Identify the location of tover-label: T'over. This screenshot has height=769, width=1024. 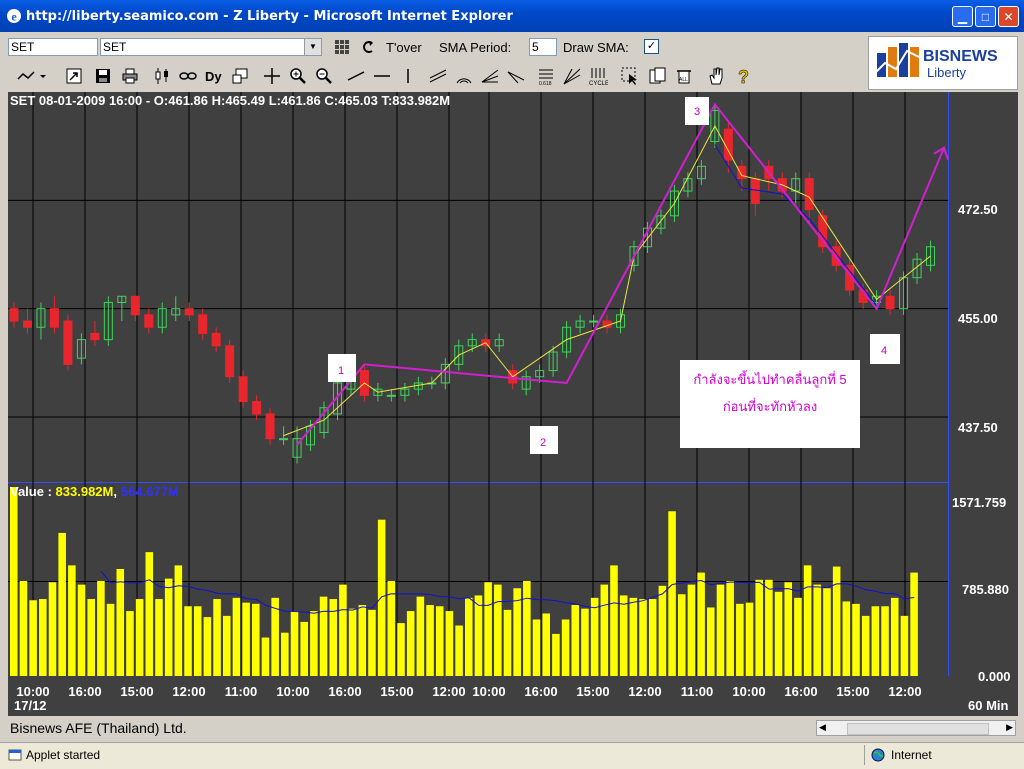
(404, 47).